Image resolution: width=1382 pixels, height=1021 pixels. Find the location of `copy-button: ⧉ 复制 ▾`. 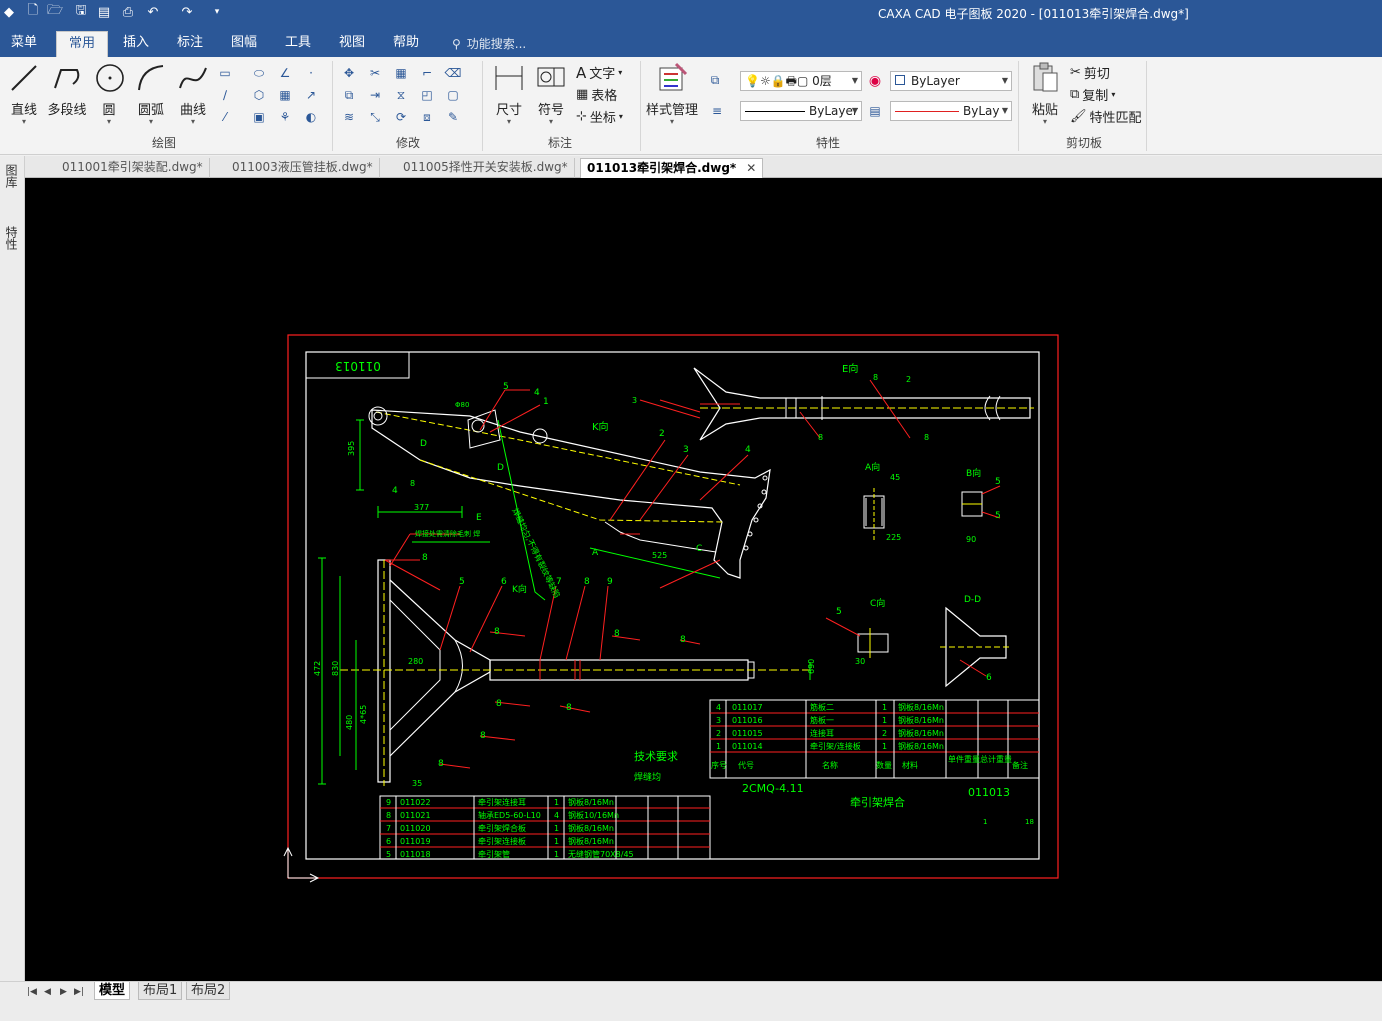

copy-button: ⧉ 复制 ▾ is located at coordinates (1092, 94).